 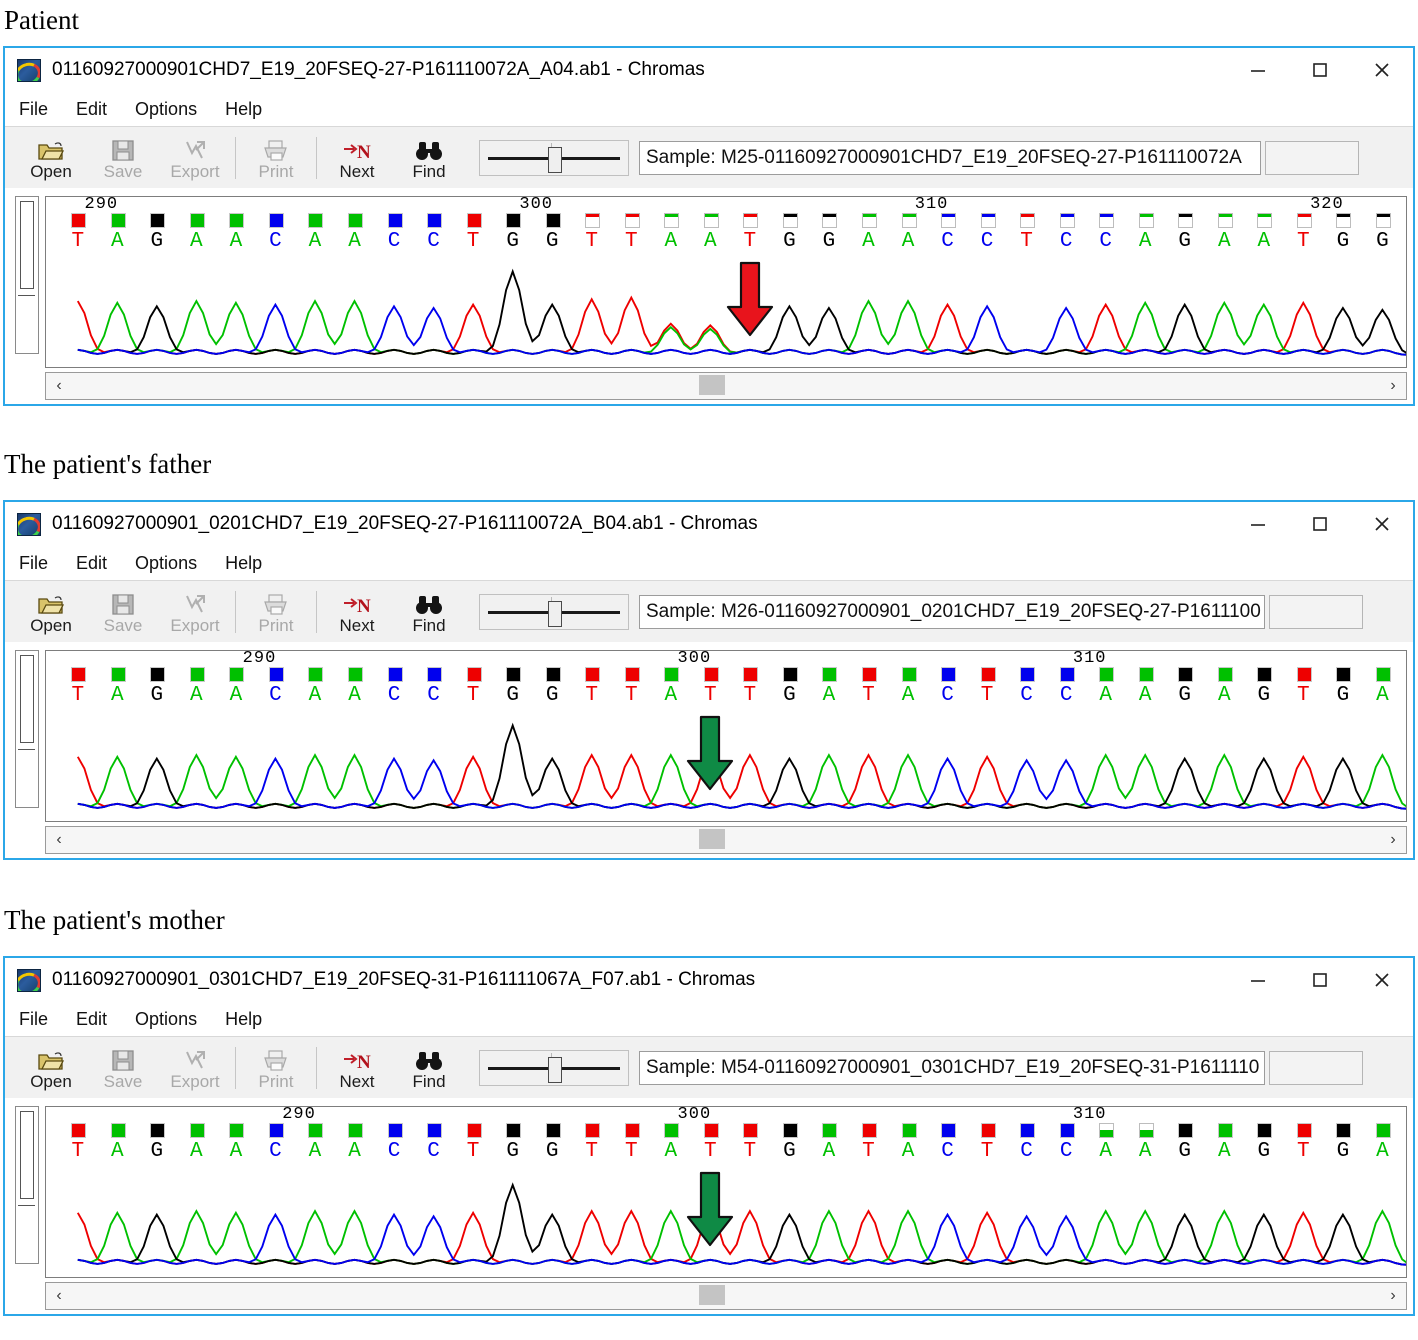 I want to click on toolbar-label: Save, so click(x=123, y=1081).